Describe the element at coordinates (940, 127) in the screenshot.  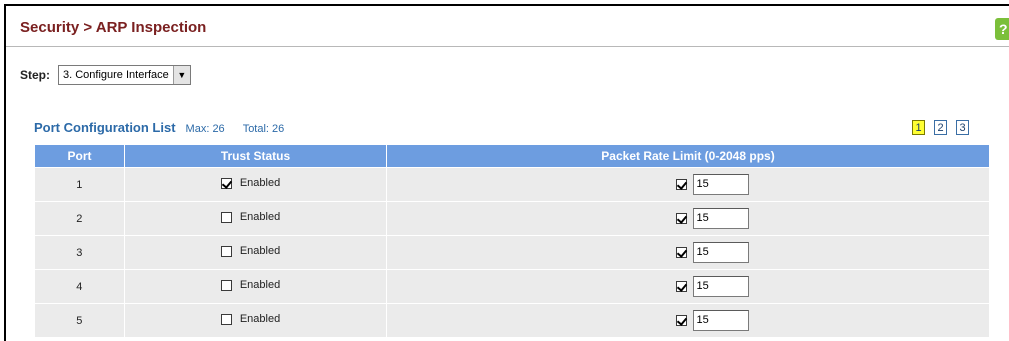
I see `page-button-2: 2` at that location.